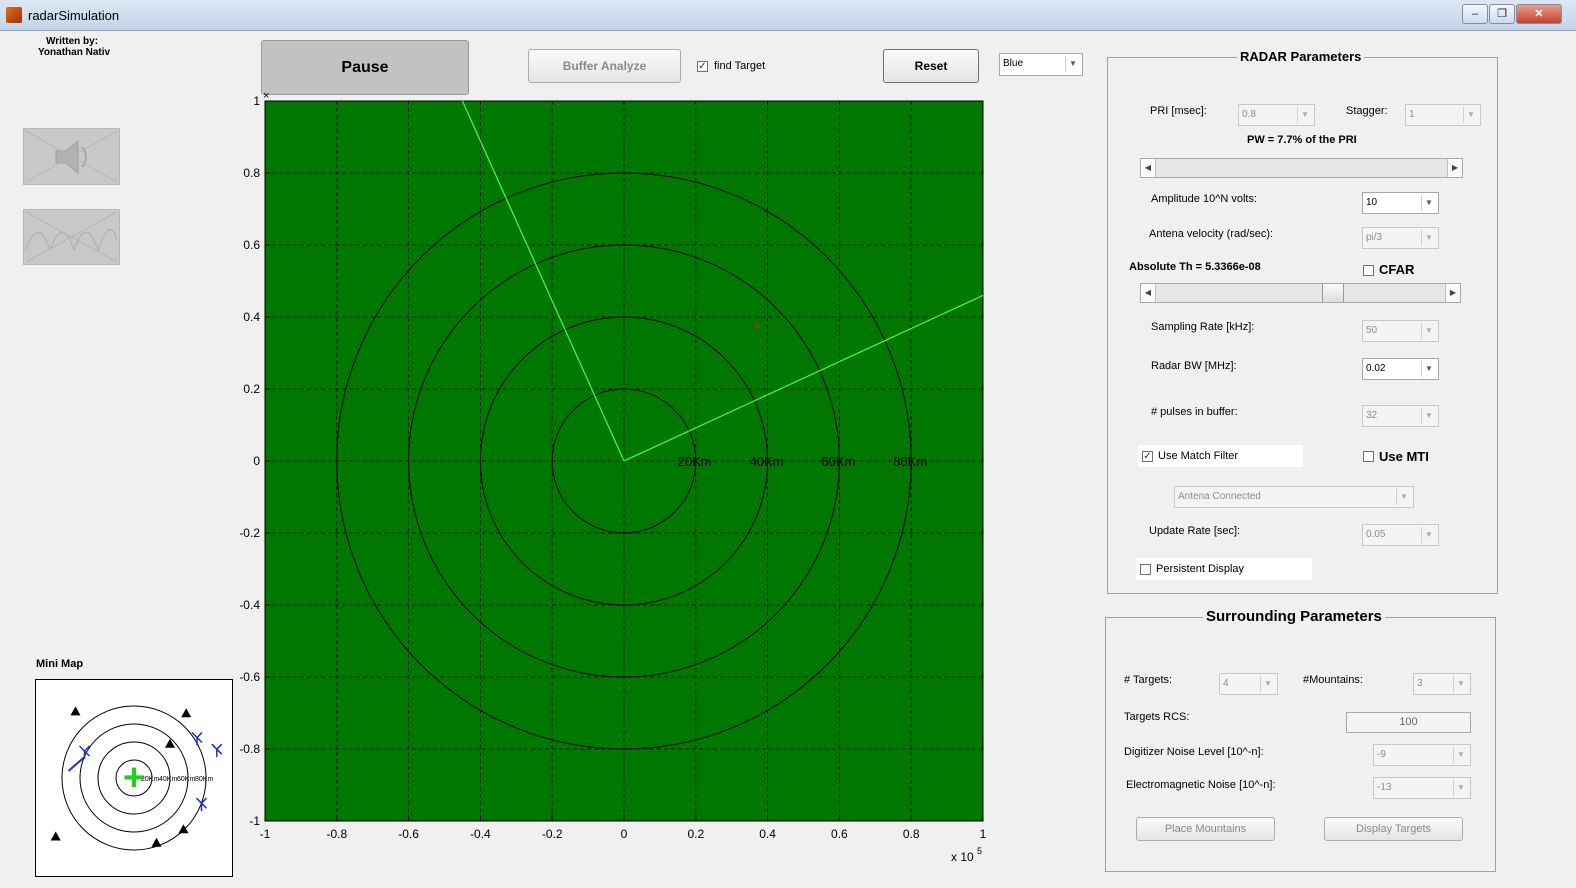  I want to click on match-filter-checkbox: ✓, so click(1147, 456).